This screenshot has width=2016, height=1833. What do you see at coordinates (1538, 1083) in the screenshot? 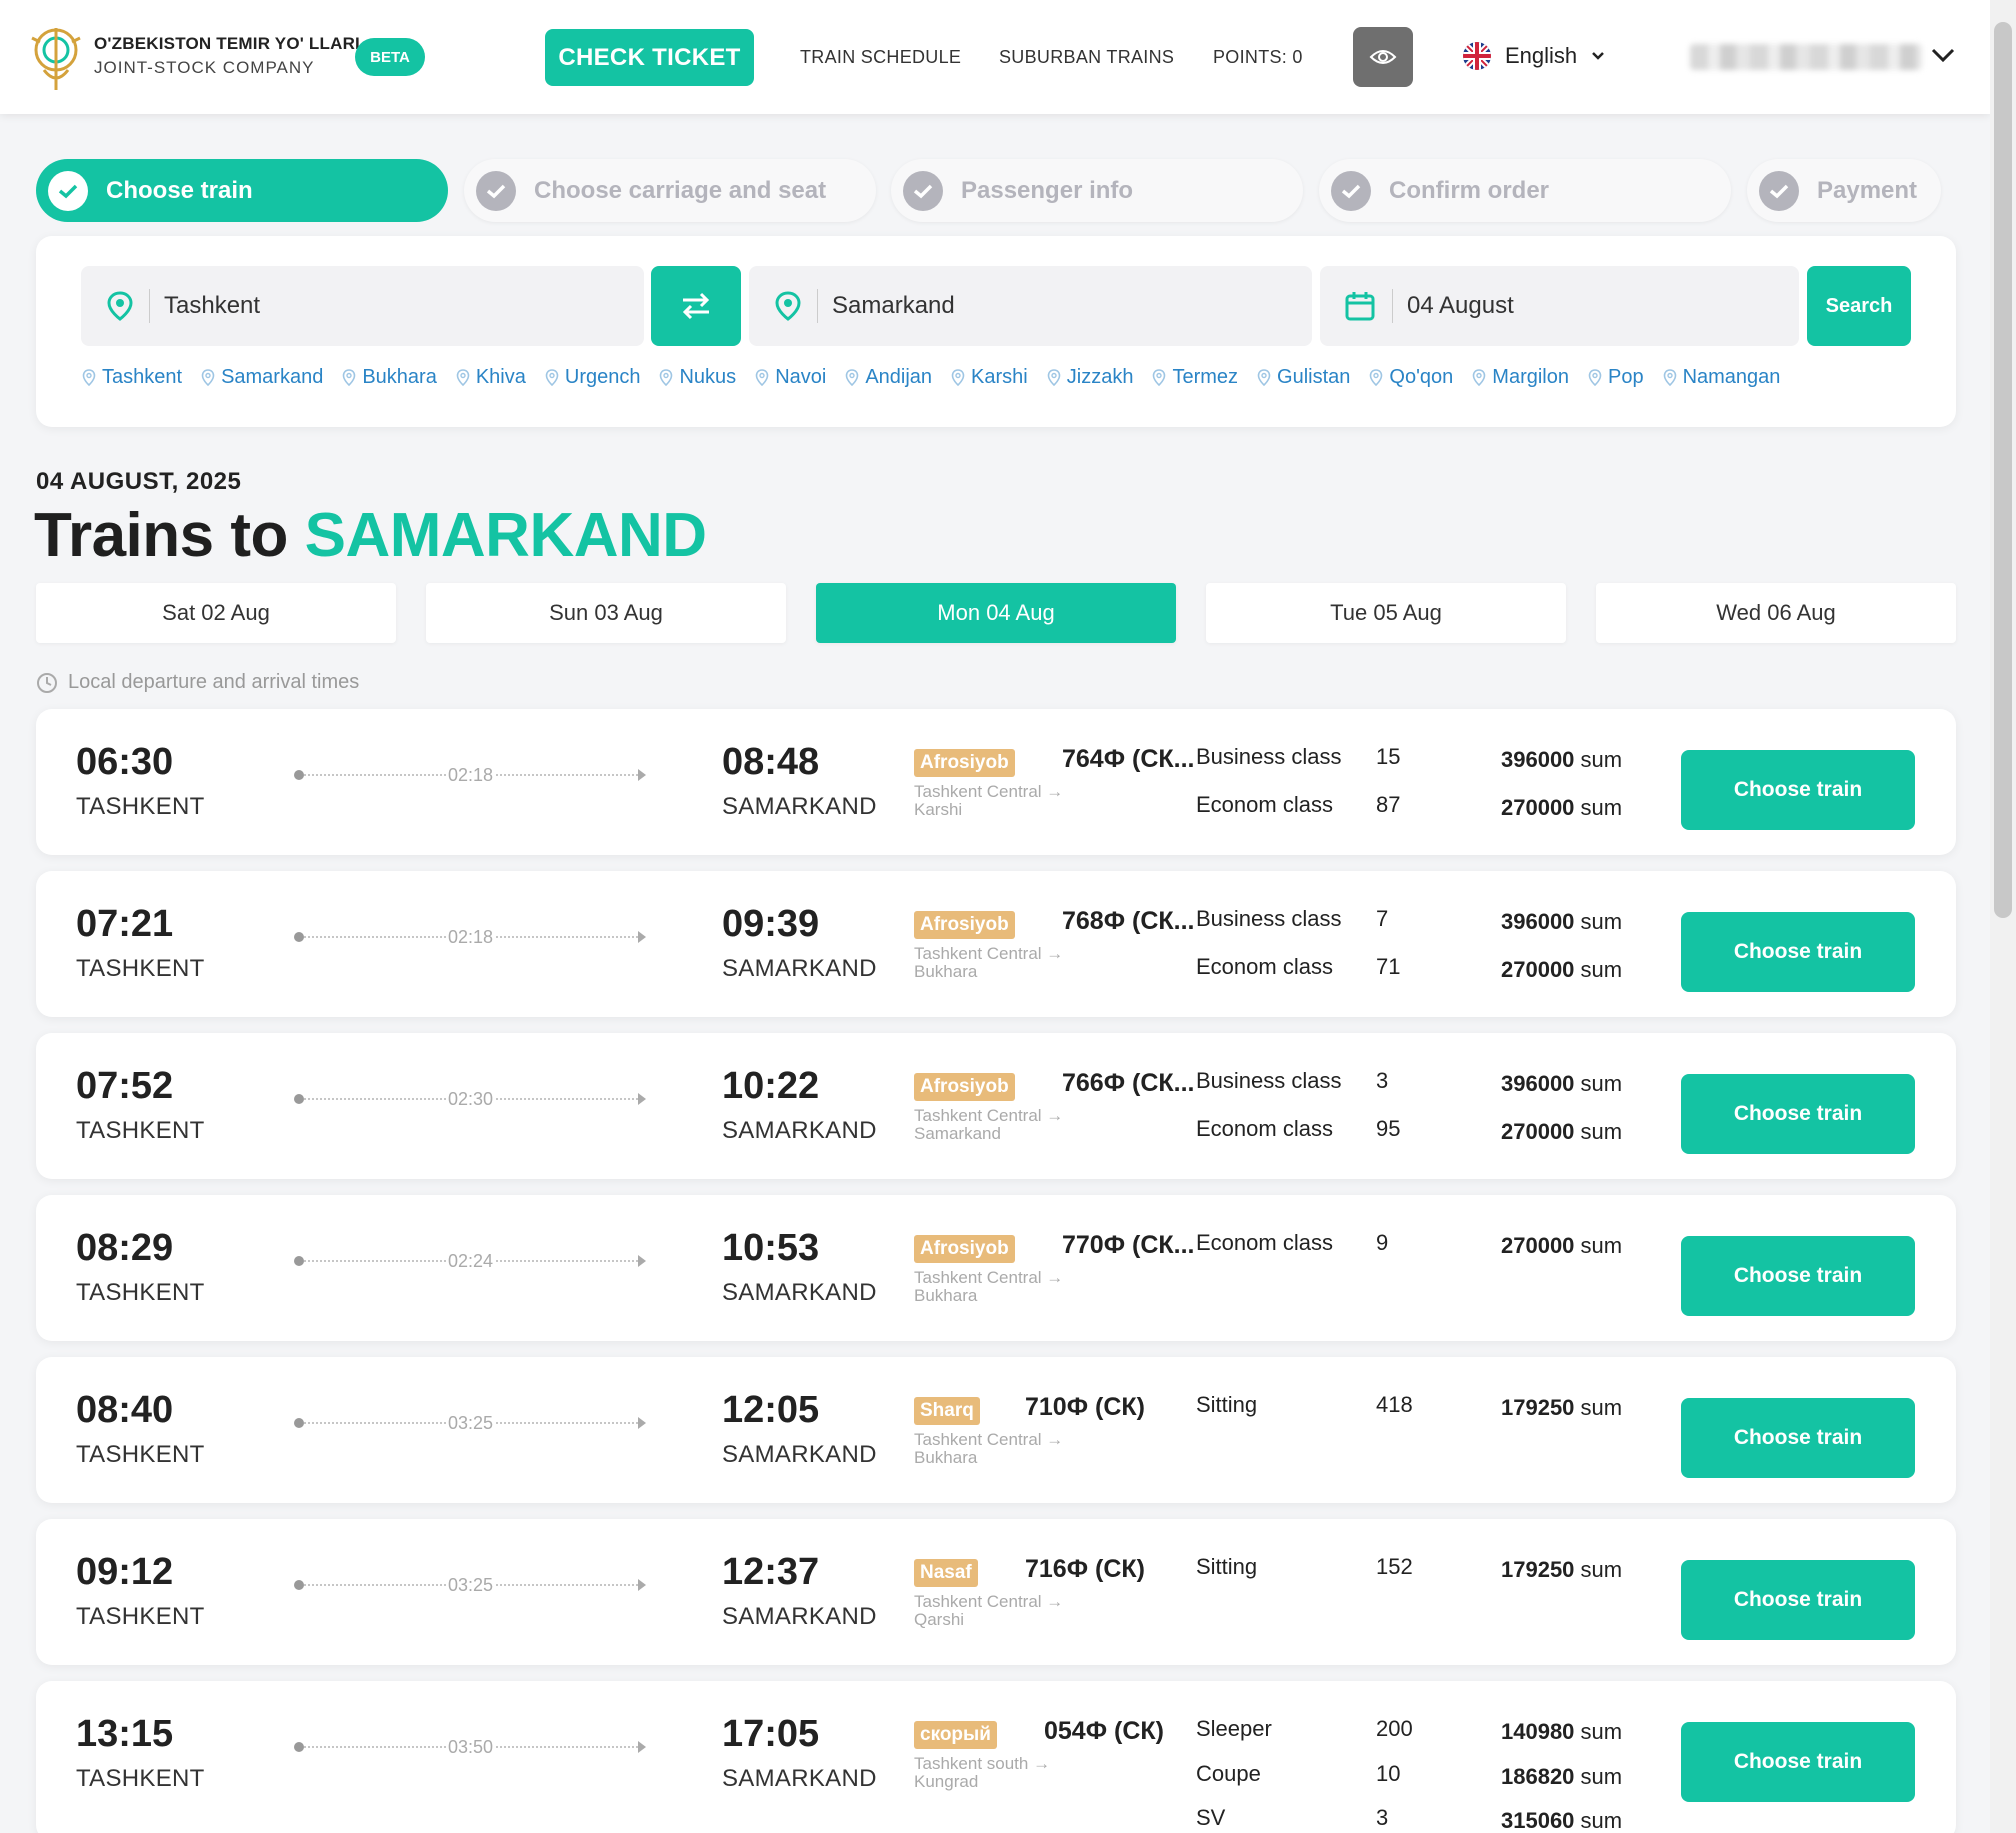
I see `price-amount: 396000` at bounding box center [1538, 1083].